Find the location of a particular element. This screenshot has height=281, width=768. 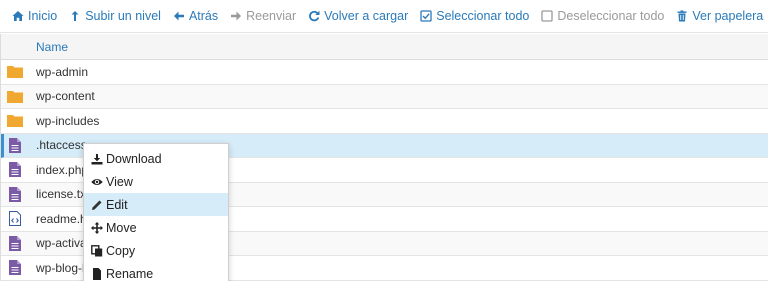

file-name: license.txt is located at coordinates (63, 194).